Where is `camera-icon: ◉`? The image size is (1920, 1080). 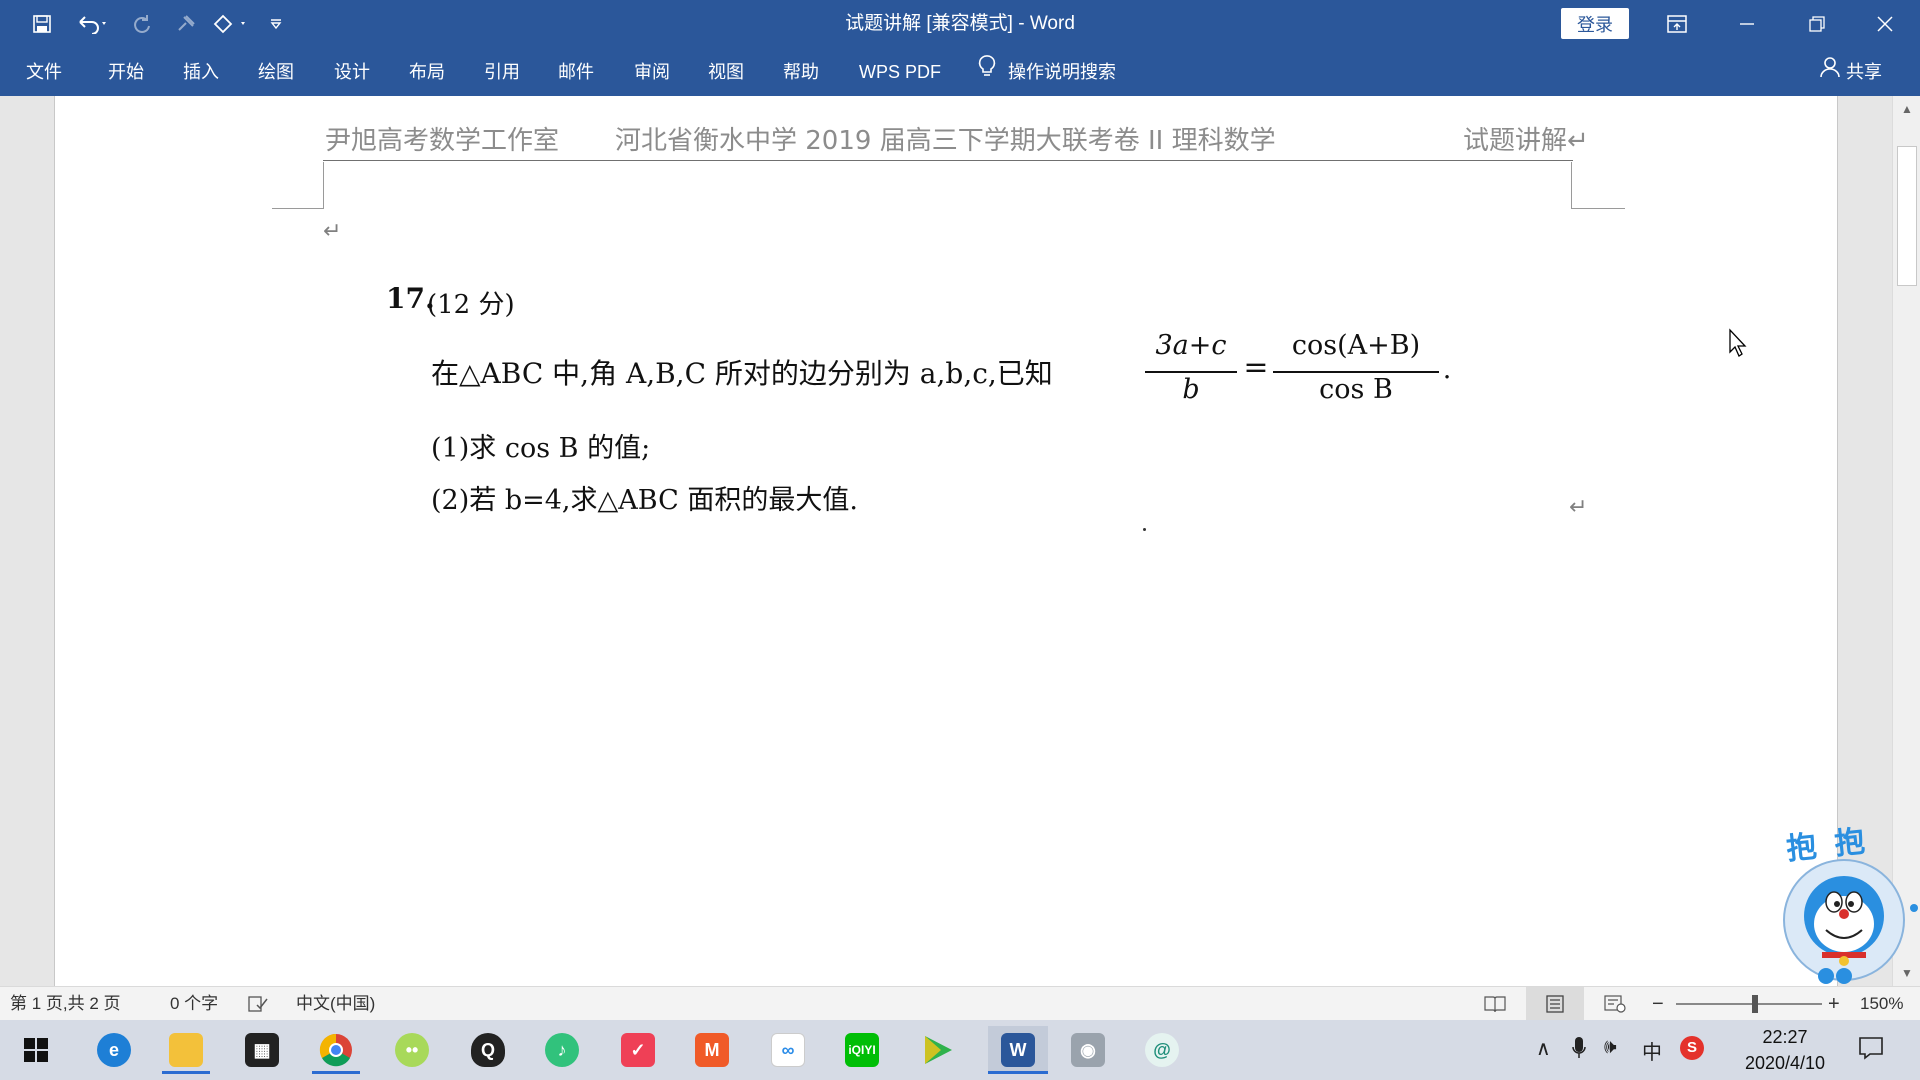
camera-icon: ◉ is located at coordinates (1088, 1050).